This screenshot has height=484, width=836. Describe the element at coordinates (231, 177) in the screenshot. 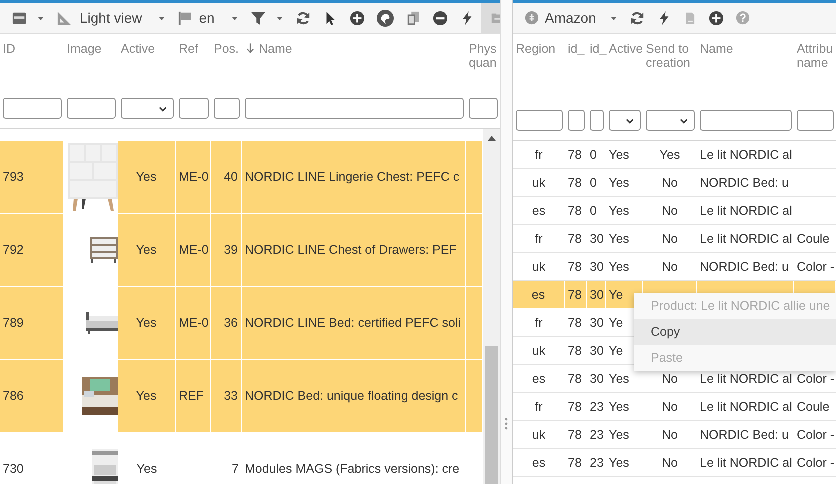

I see `table-cell: 40` at that location.